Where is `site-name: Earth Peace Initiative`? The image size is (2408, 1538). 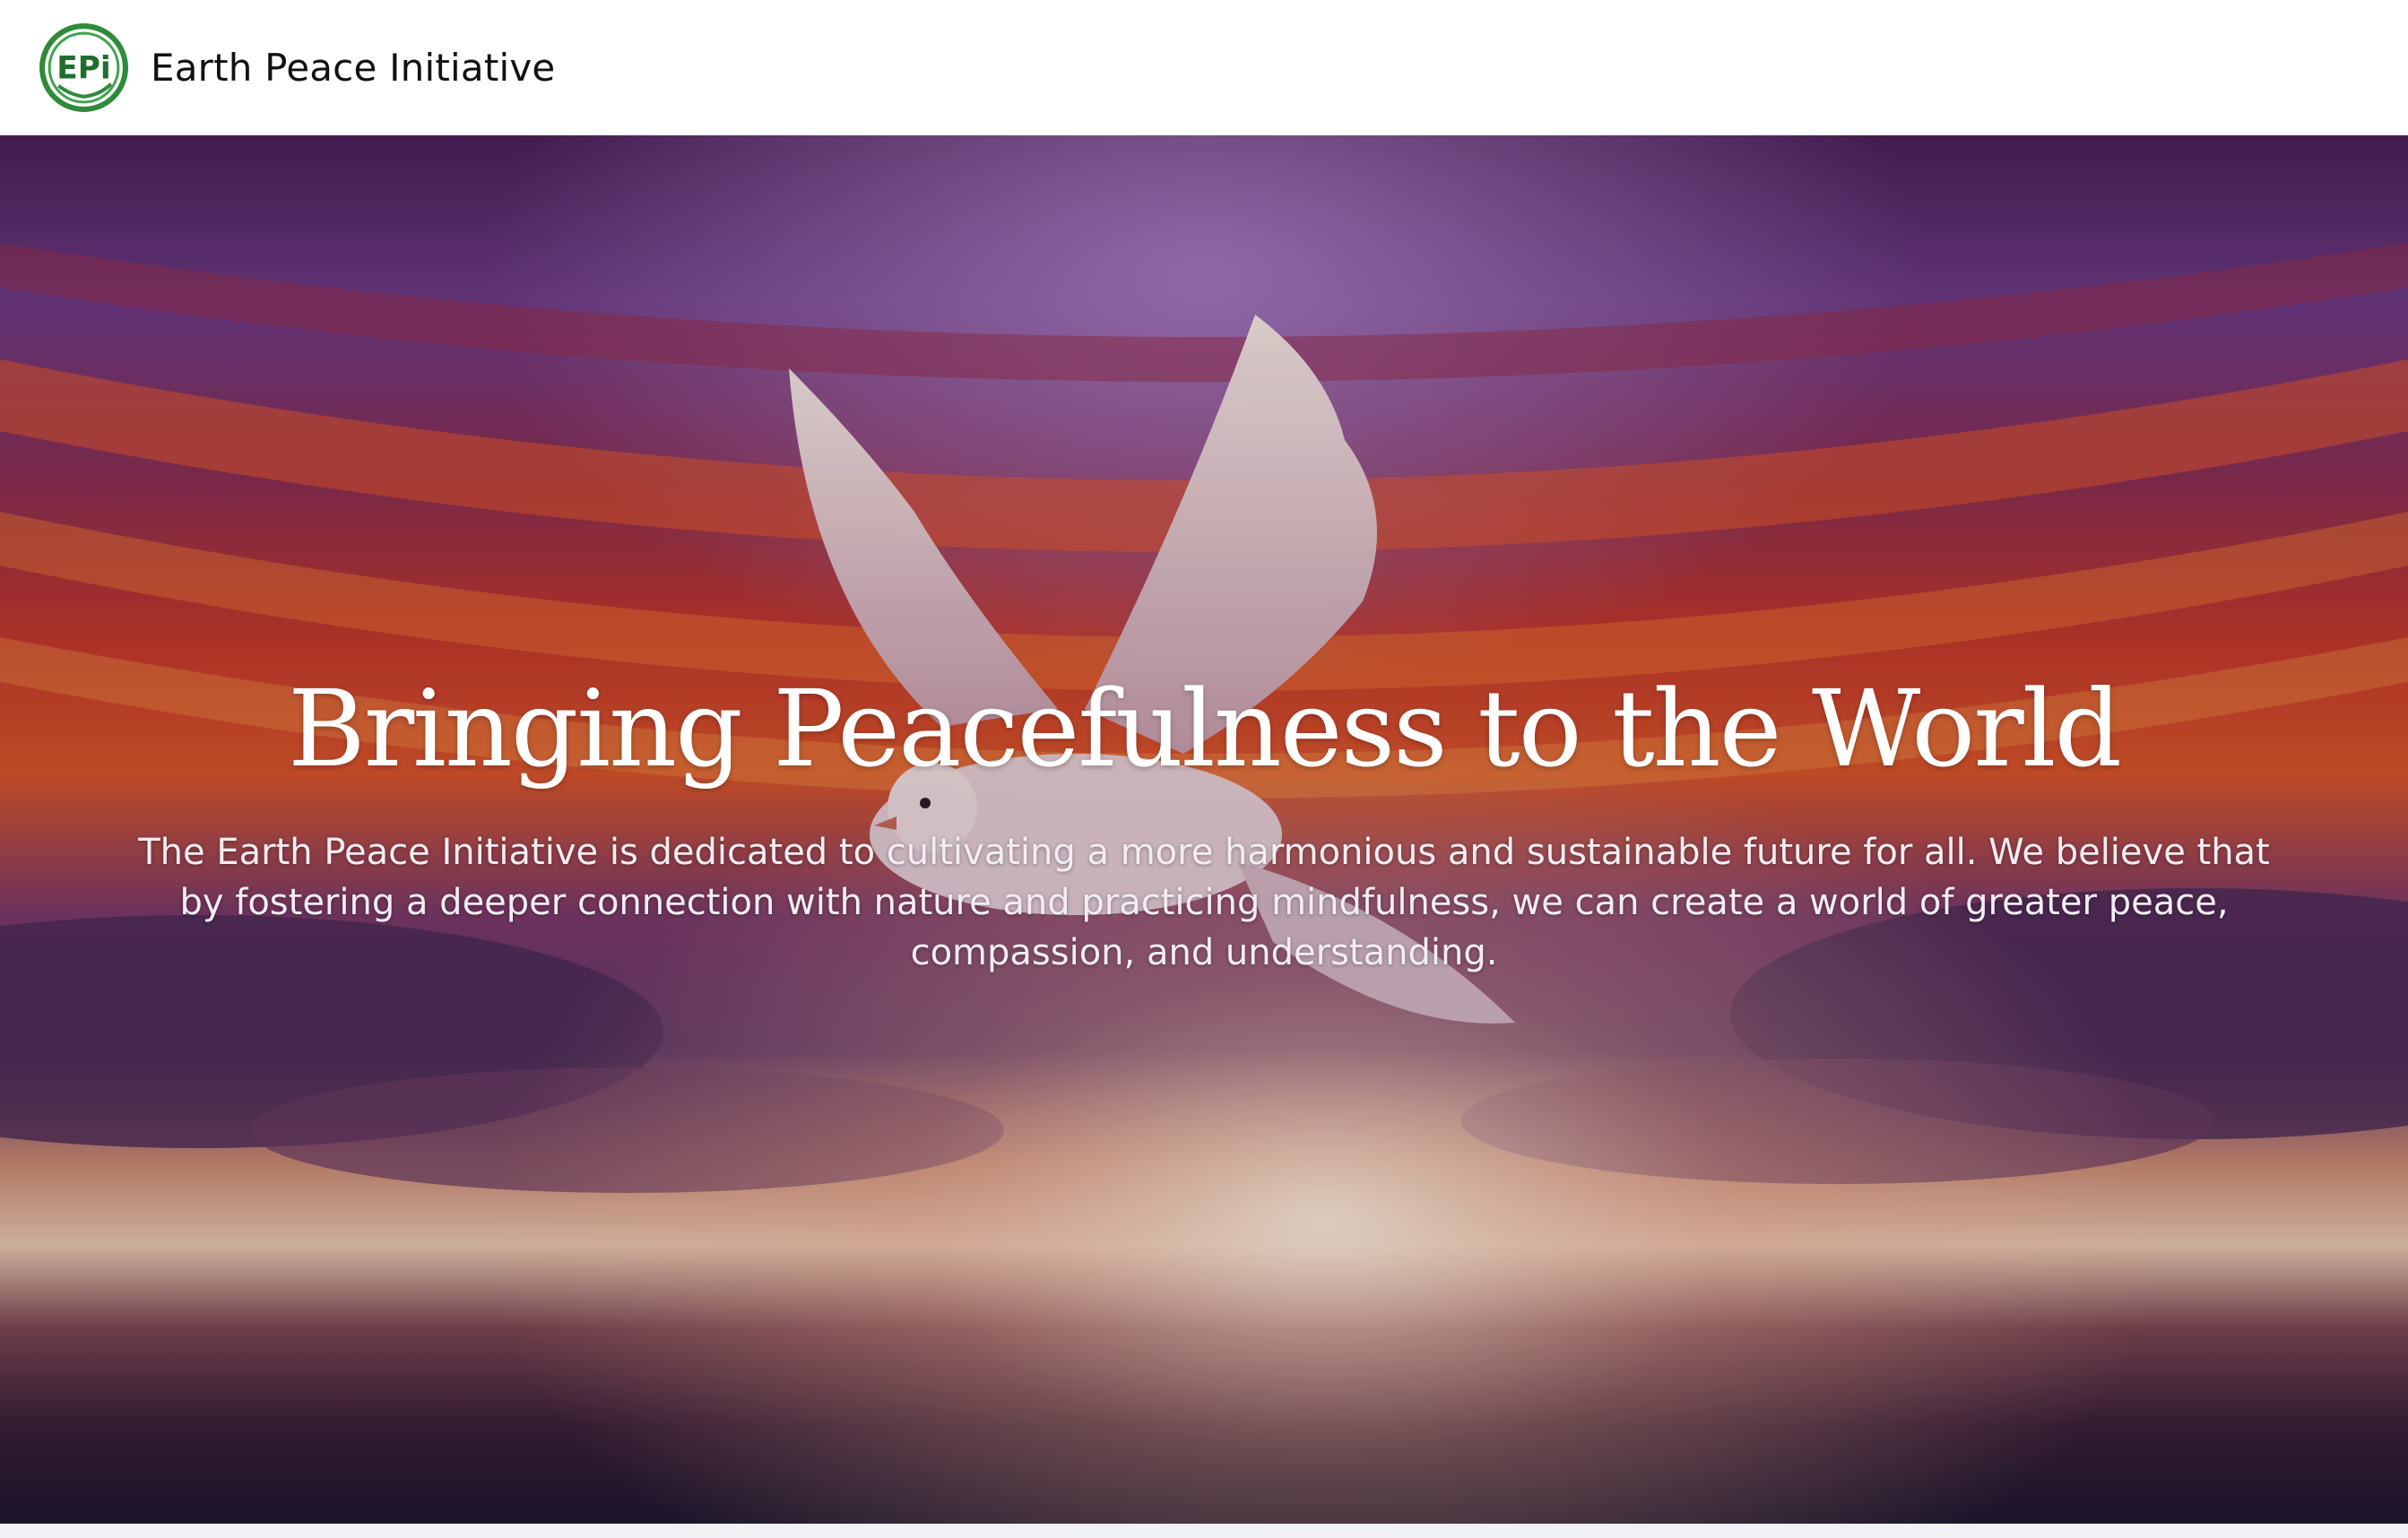
site-name: Earth Peace Initiative is located at coordinates (353, 68).